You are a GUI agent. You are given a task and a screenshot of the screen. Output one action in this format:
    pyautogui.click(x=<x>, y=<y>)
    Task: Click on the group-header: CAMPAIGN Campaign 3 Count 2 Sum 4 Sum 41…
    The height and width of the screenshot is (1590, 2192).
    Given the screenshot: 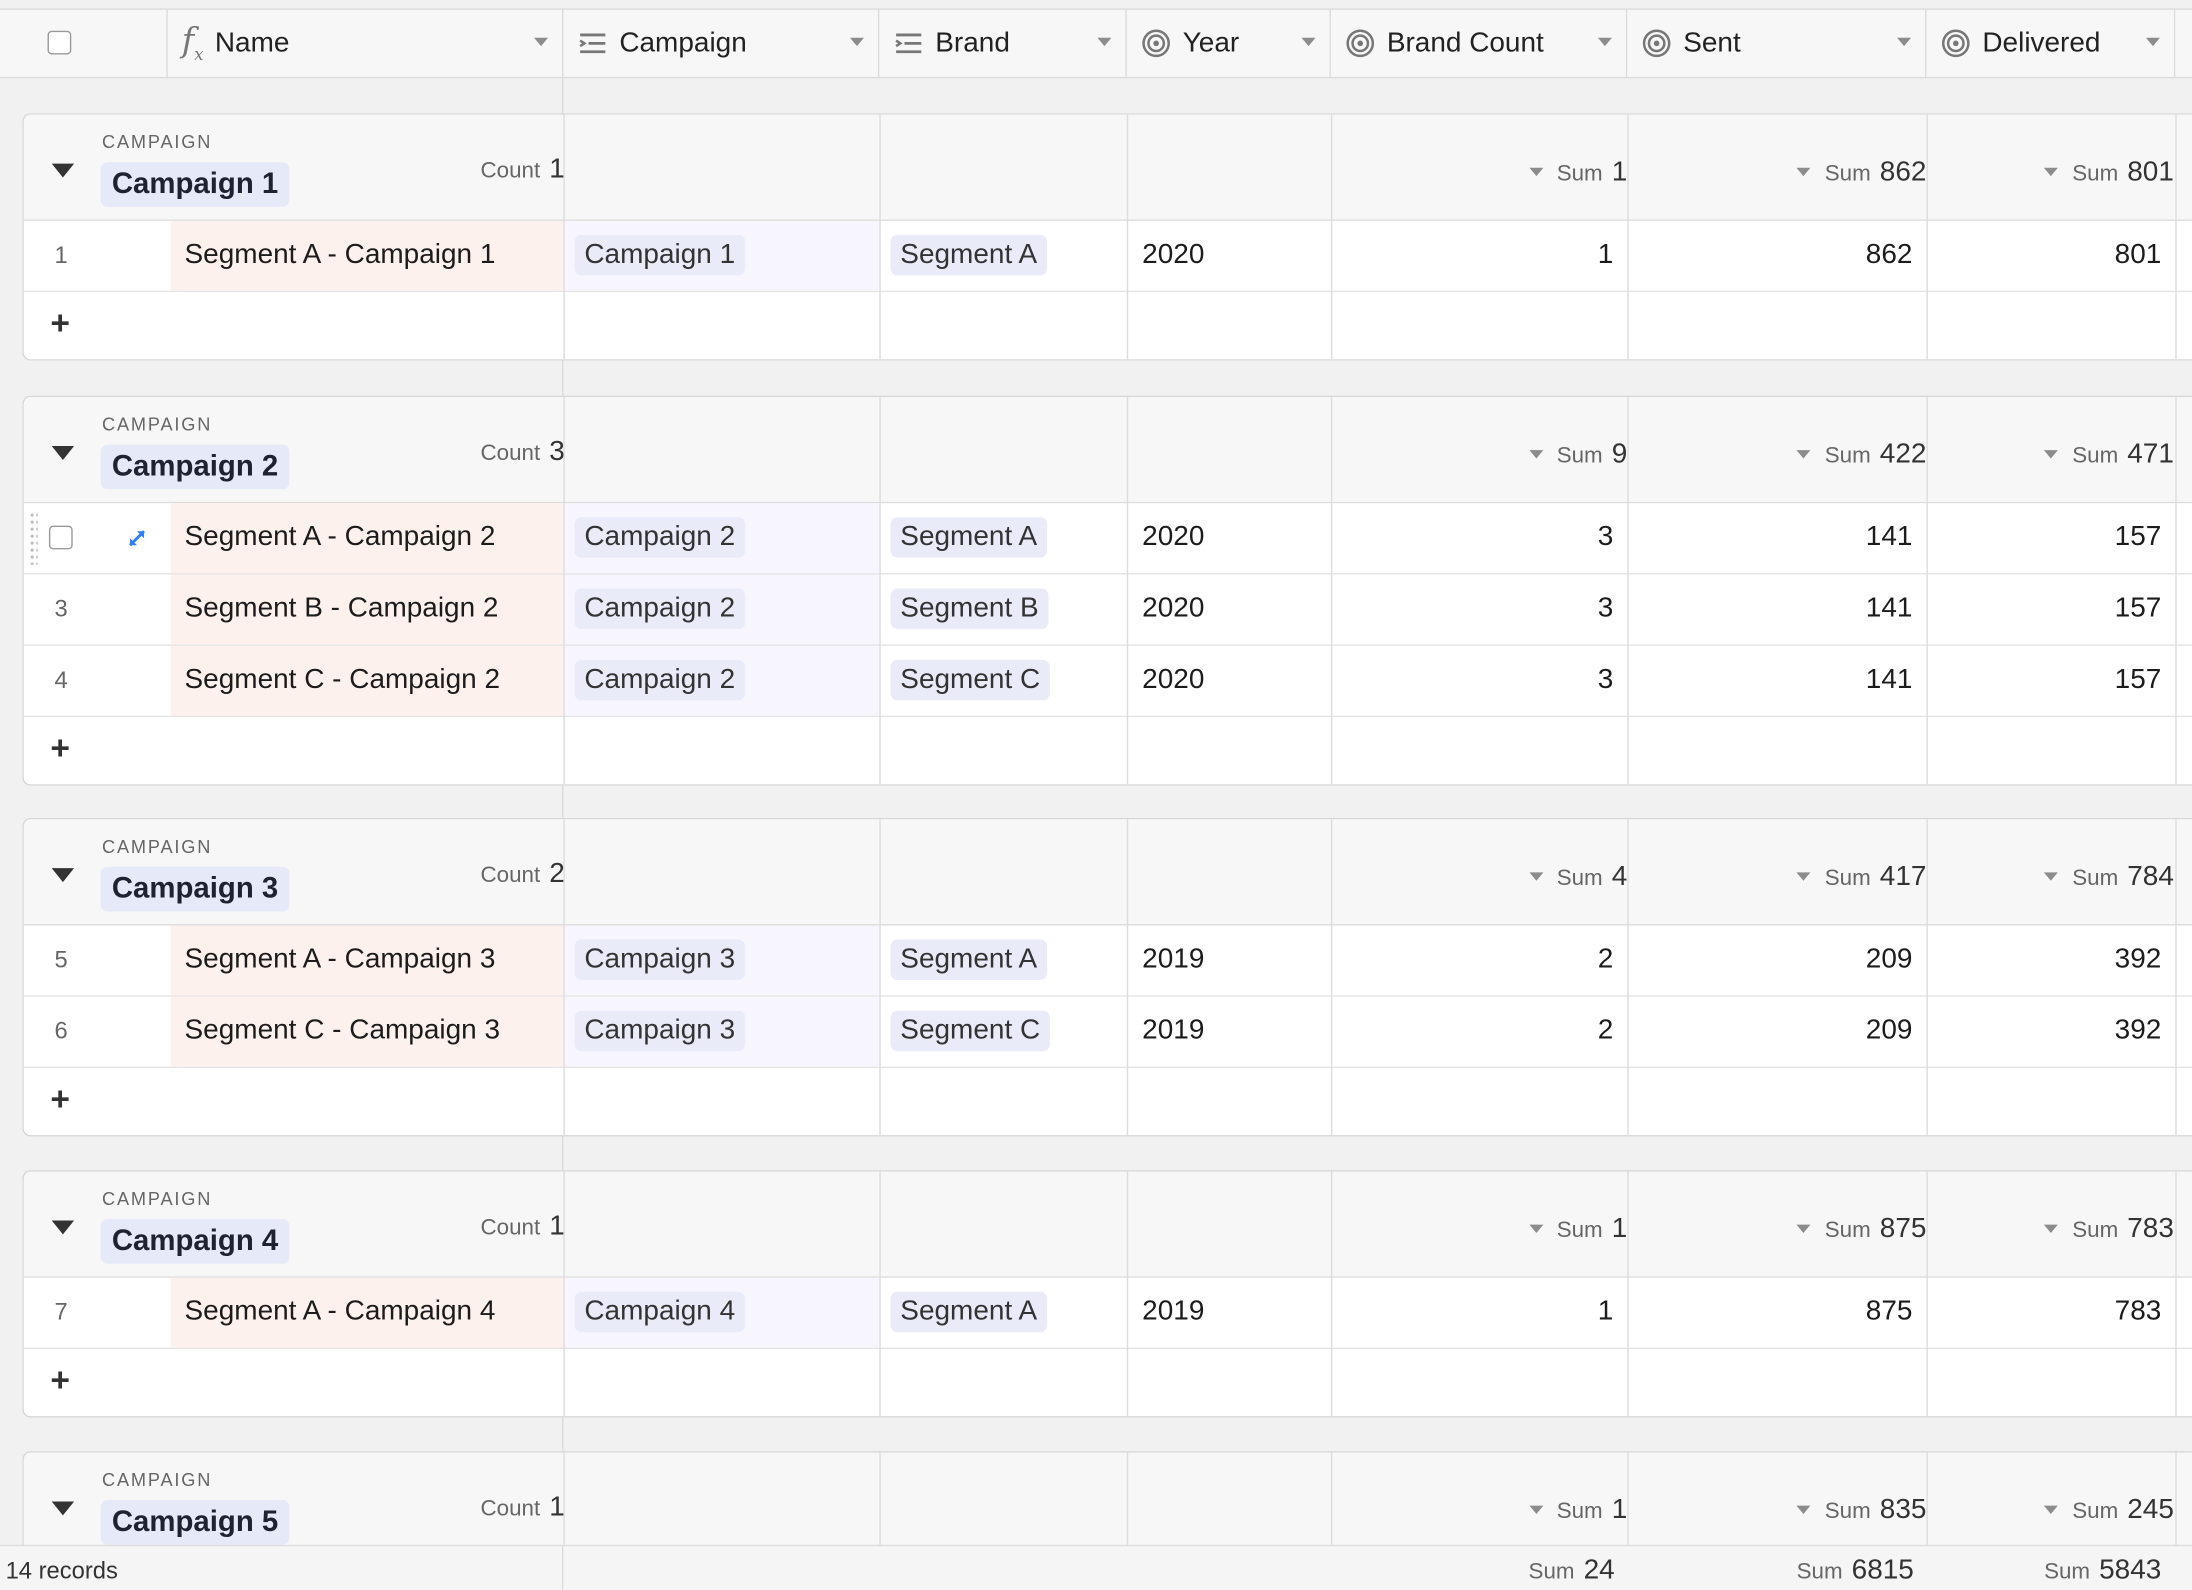 What is the action you would take?
    pyautogui.click(x=1107, y=872)
    